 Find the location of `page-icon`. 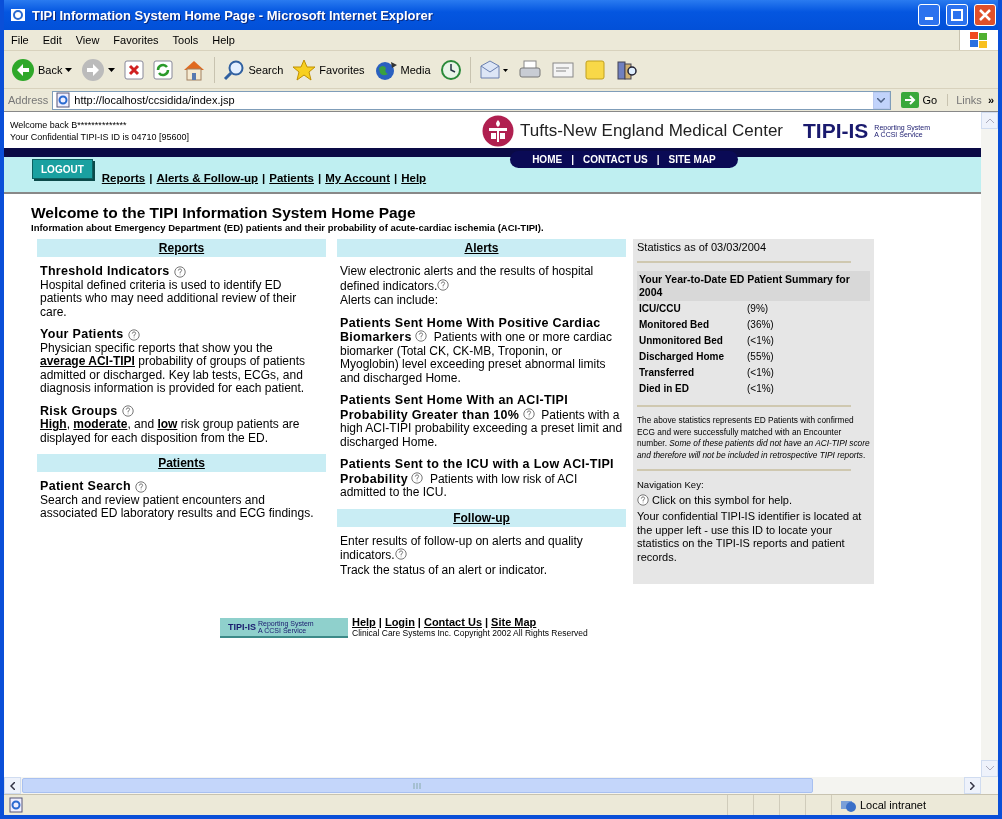

page-icon is located at coordinates (16, 805).